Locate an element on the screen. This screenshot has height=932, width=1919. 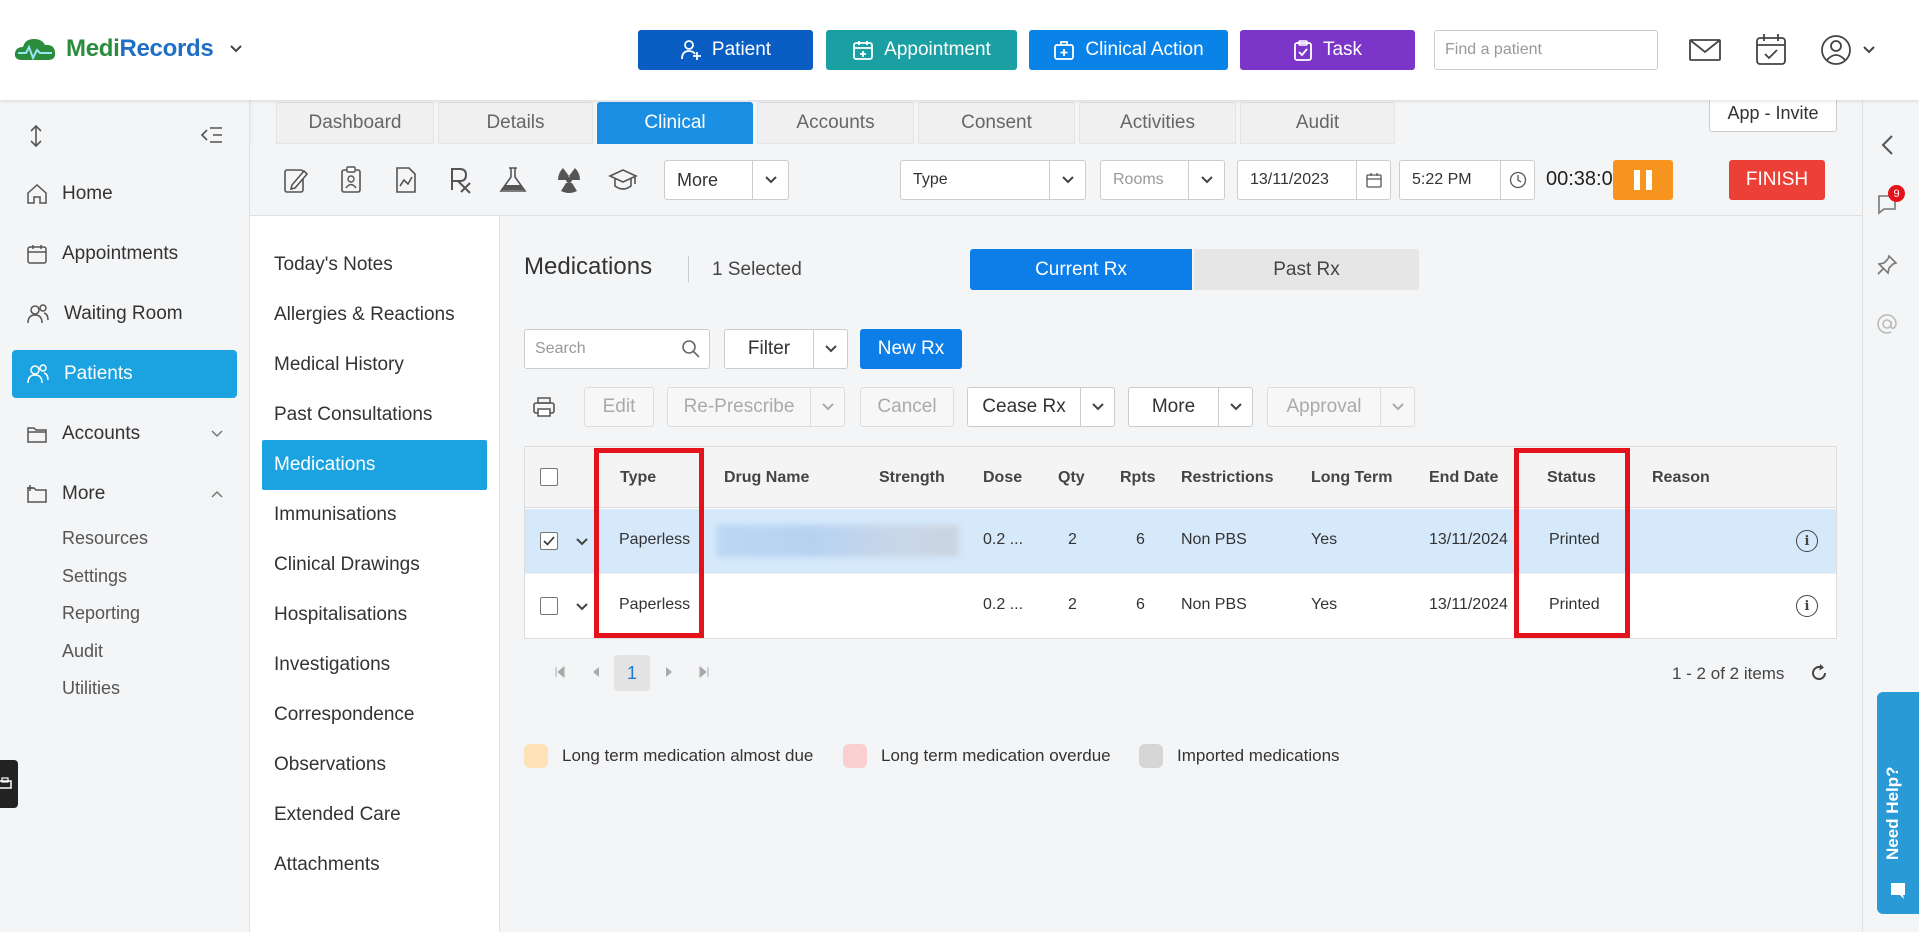
select-all-checkbox is located at coordinates (549, 477).